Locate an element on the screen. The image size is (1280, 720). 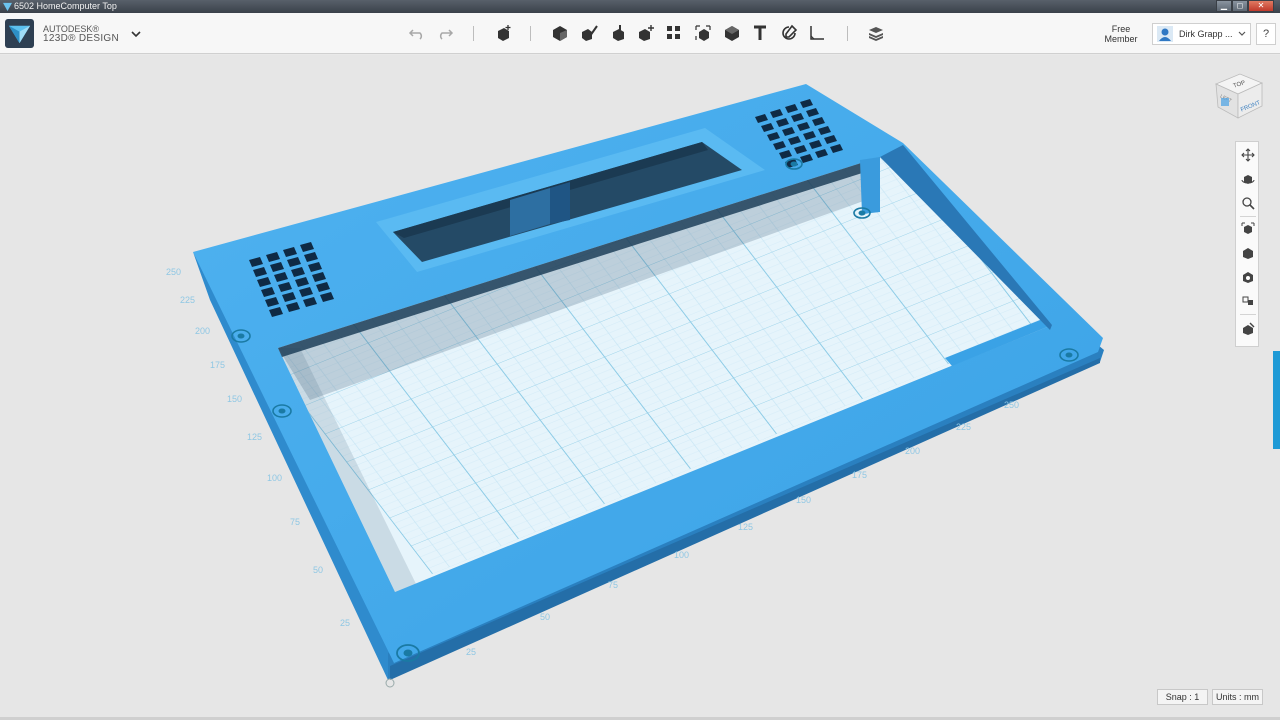
modify-button is located at coordinates (646, 33).